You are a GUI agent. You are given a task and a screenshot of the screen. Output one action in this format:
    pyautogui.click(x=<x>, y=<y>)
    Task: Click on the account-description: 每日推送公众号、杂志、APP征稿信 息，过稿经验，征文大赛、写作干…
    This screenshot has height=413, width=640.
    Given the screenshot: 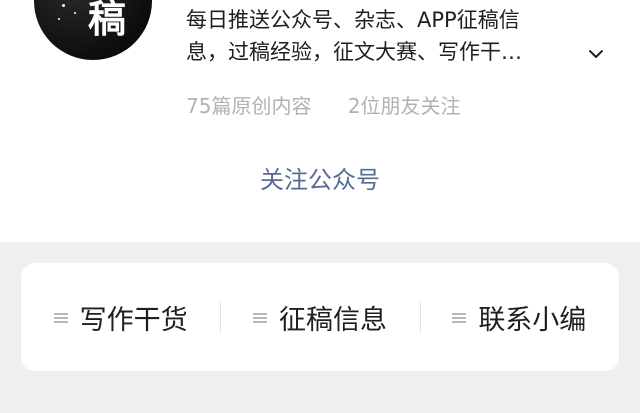 What is the action you would take?
    pyautogui.click(x=386, y=36)
    